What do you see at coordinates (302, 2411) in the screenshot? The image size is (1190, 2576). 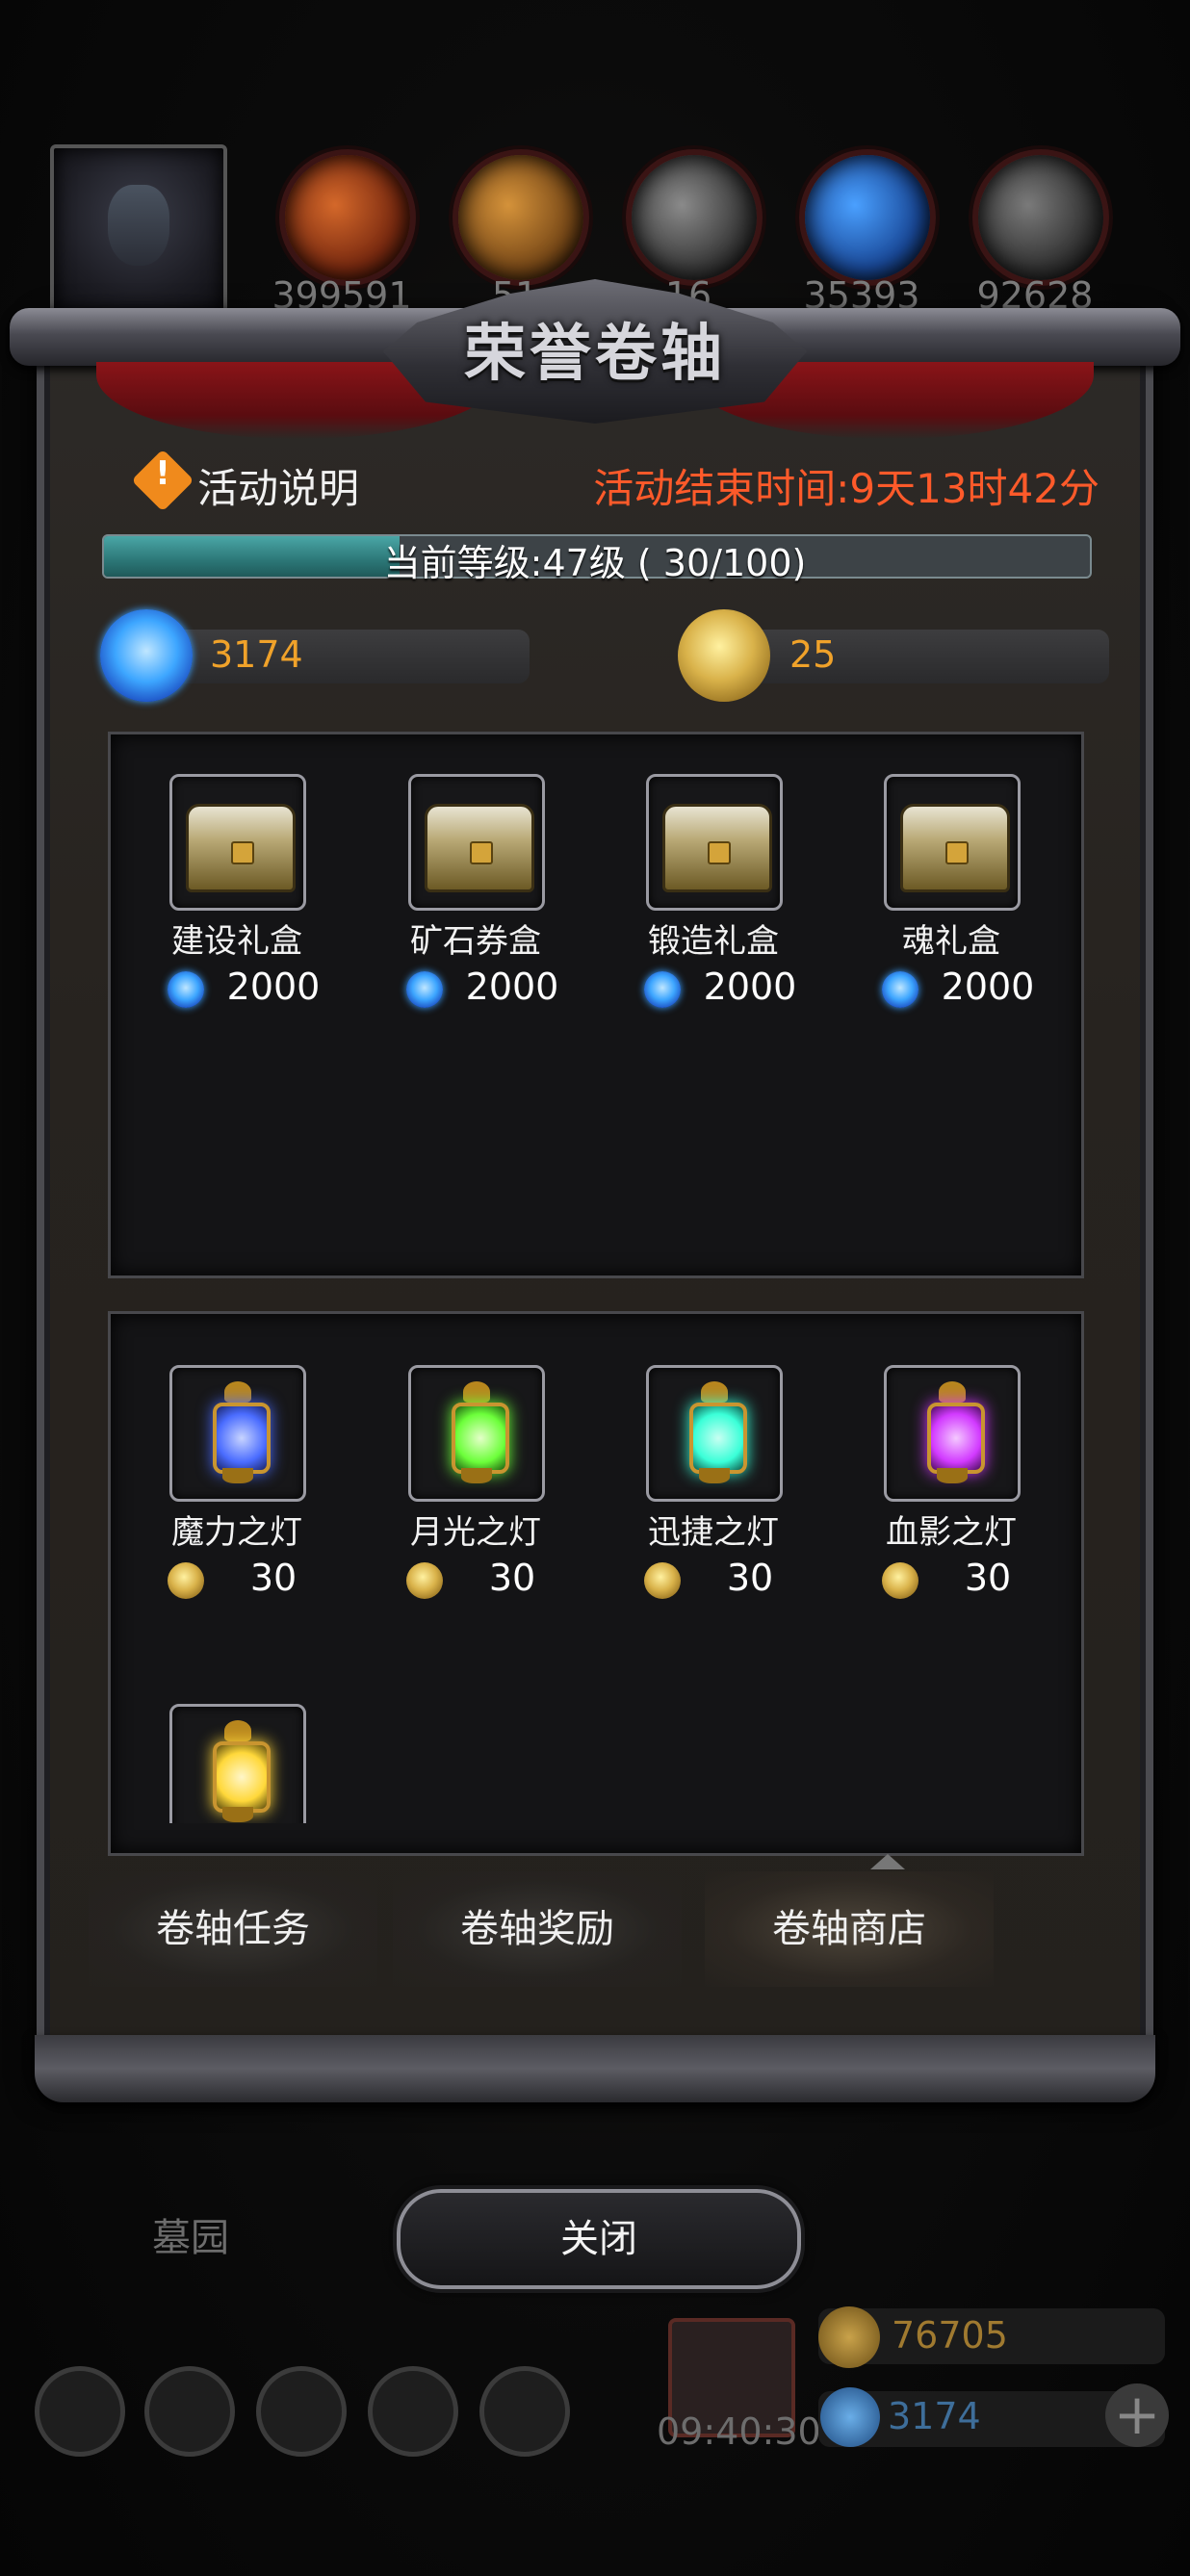 I see `guild-banner-icon` at bounding box center [302, 2411].